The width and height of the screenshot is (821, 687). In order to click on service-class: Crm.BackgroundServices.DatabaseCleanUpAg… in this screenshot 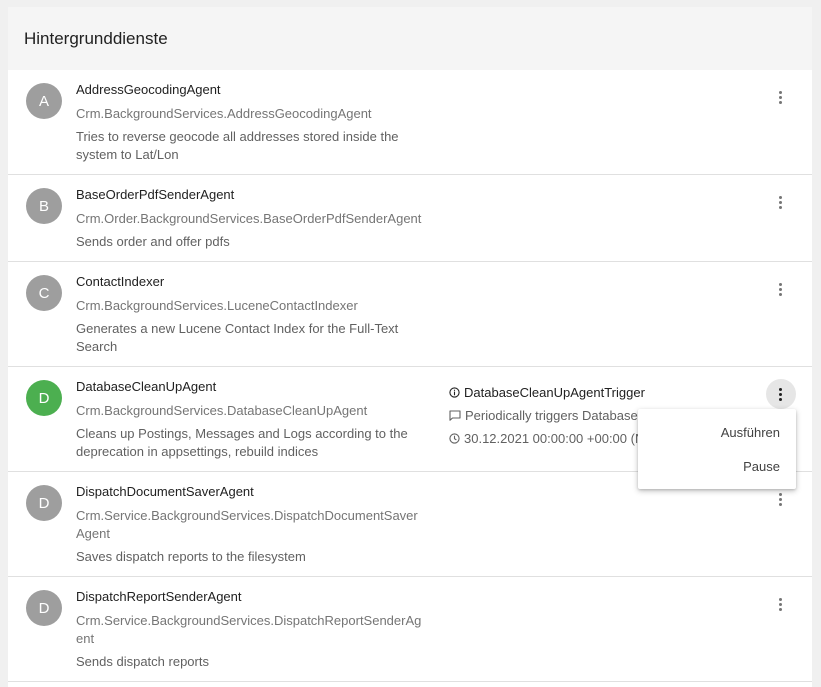, I will do `click(222, 410)`.